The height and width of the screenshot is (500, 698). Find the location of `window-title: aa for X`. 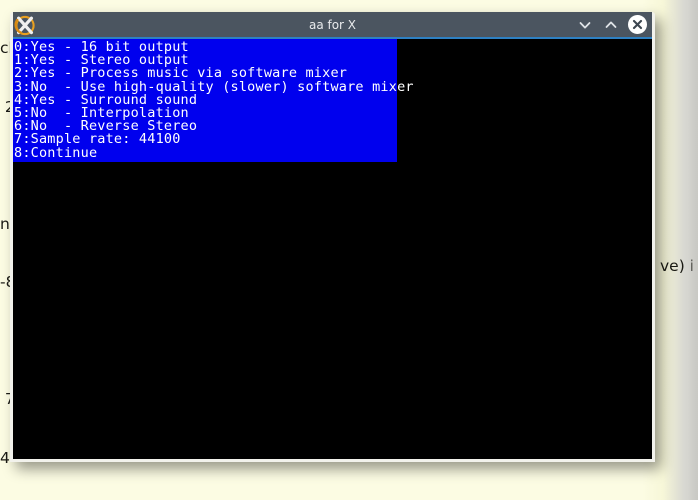

window-title: aa for X is located at coordinates (332, 24).